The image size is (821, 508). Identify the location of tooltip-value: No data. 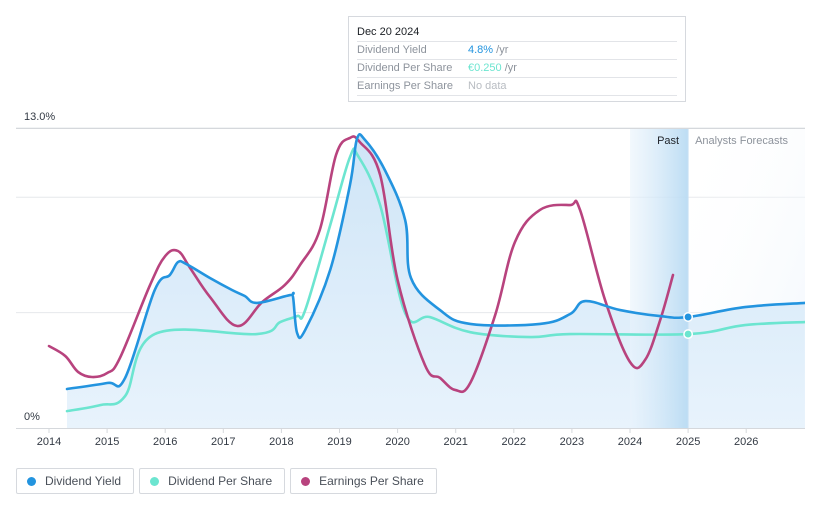
(487, 86).